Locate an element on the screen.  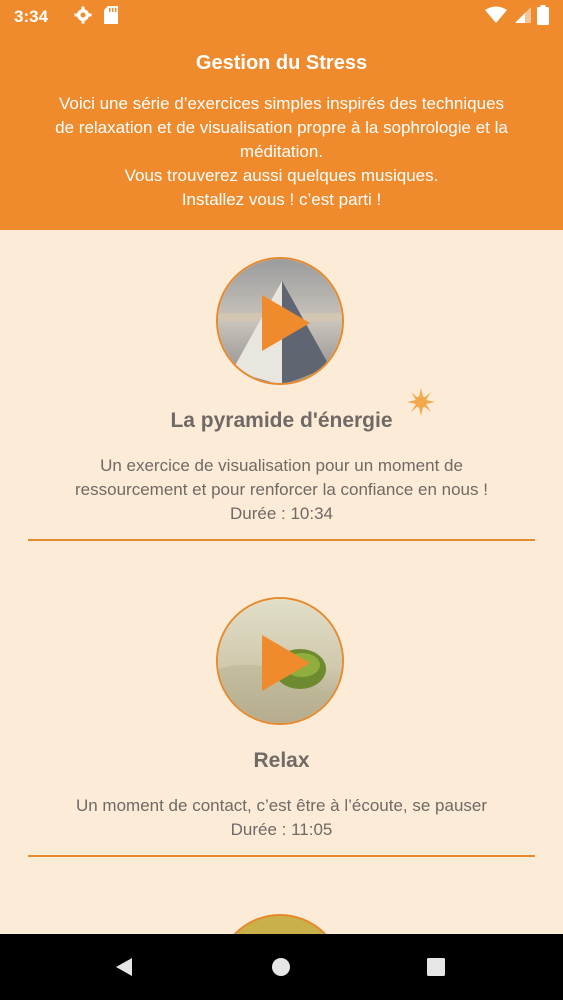
exercise-thumbnail-partial is located at coordinates (280, 924).